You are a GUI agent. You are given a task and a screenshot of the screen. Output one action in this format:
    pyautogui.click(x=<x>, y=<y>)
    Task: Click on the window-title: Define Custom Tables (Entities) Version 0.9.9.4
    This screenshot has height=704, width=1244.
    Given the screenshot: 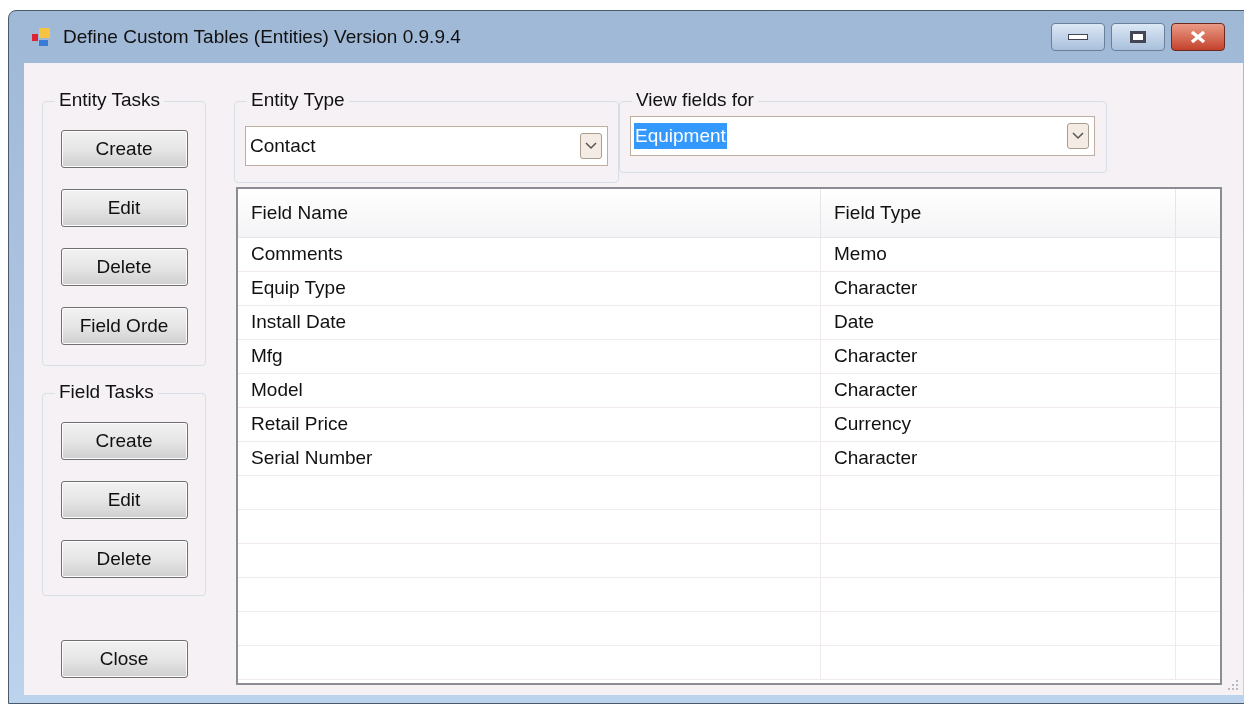 What is the action you would take?
    pyautogui.click(x=262, y=36)
    